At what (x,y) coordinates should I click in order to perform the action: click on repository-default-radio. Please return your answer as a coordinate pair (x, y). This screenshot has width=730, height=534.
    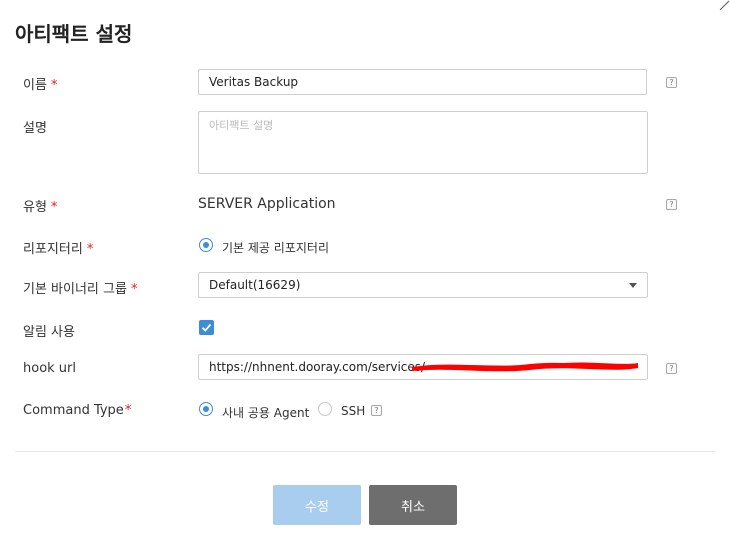
    Looking at the image, I should click on (206, 245).